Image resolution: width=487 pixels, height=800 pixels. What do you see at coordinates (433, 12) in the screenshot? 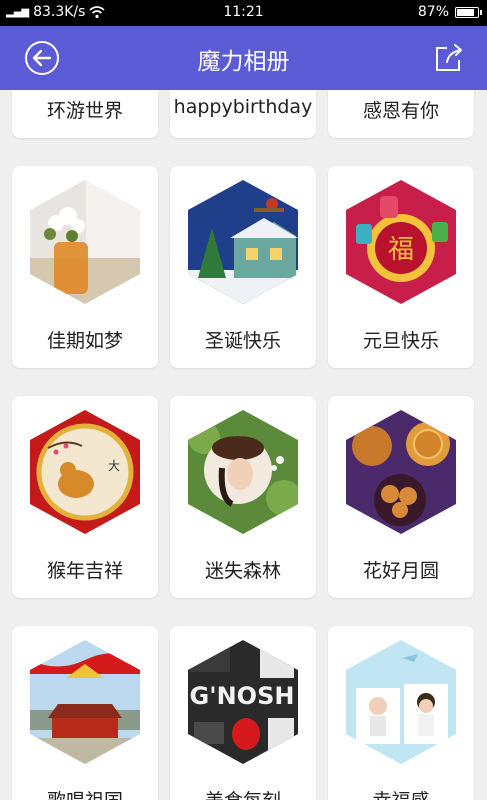
I see `battery-percent: 87%` at bounding box center [433, 12].